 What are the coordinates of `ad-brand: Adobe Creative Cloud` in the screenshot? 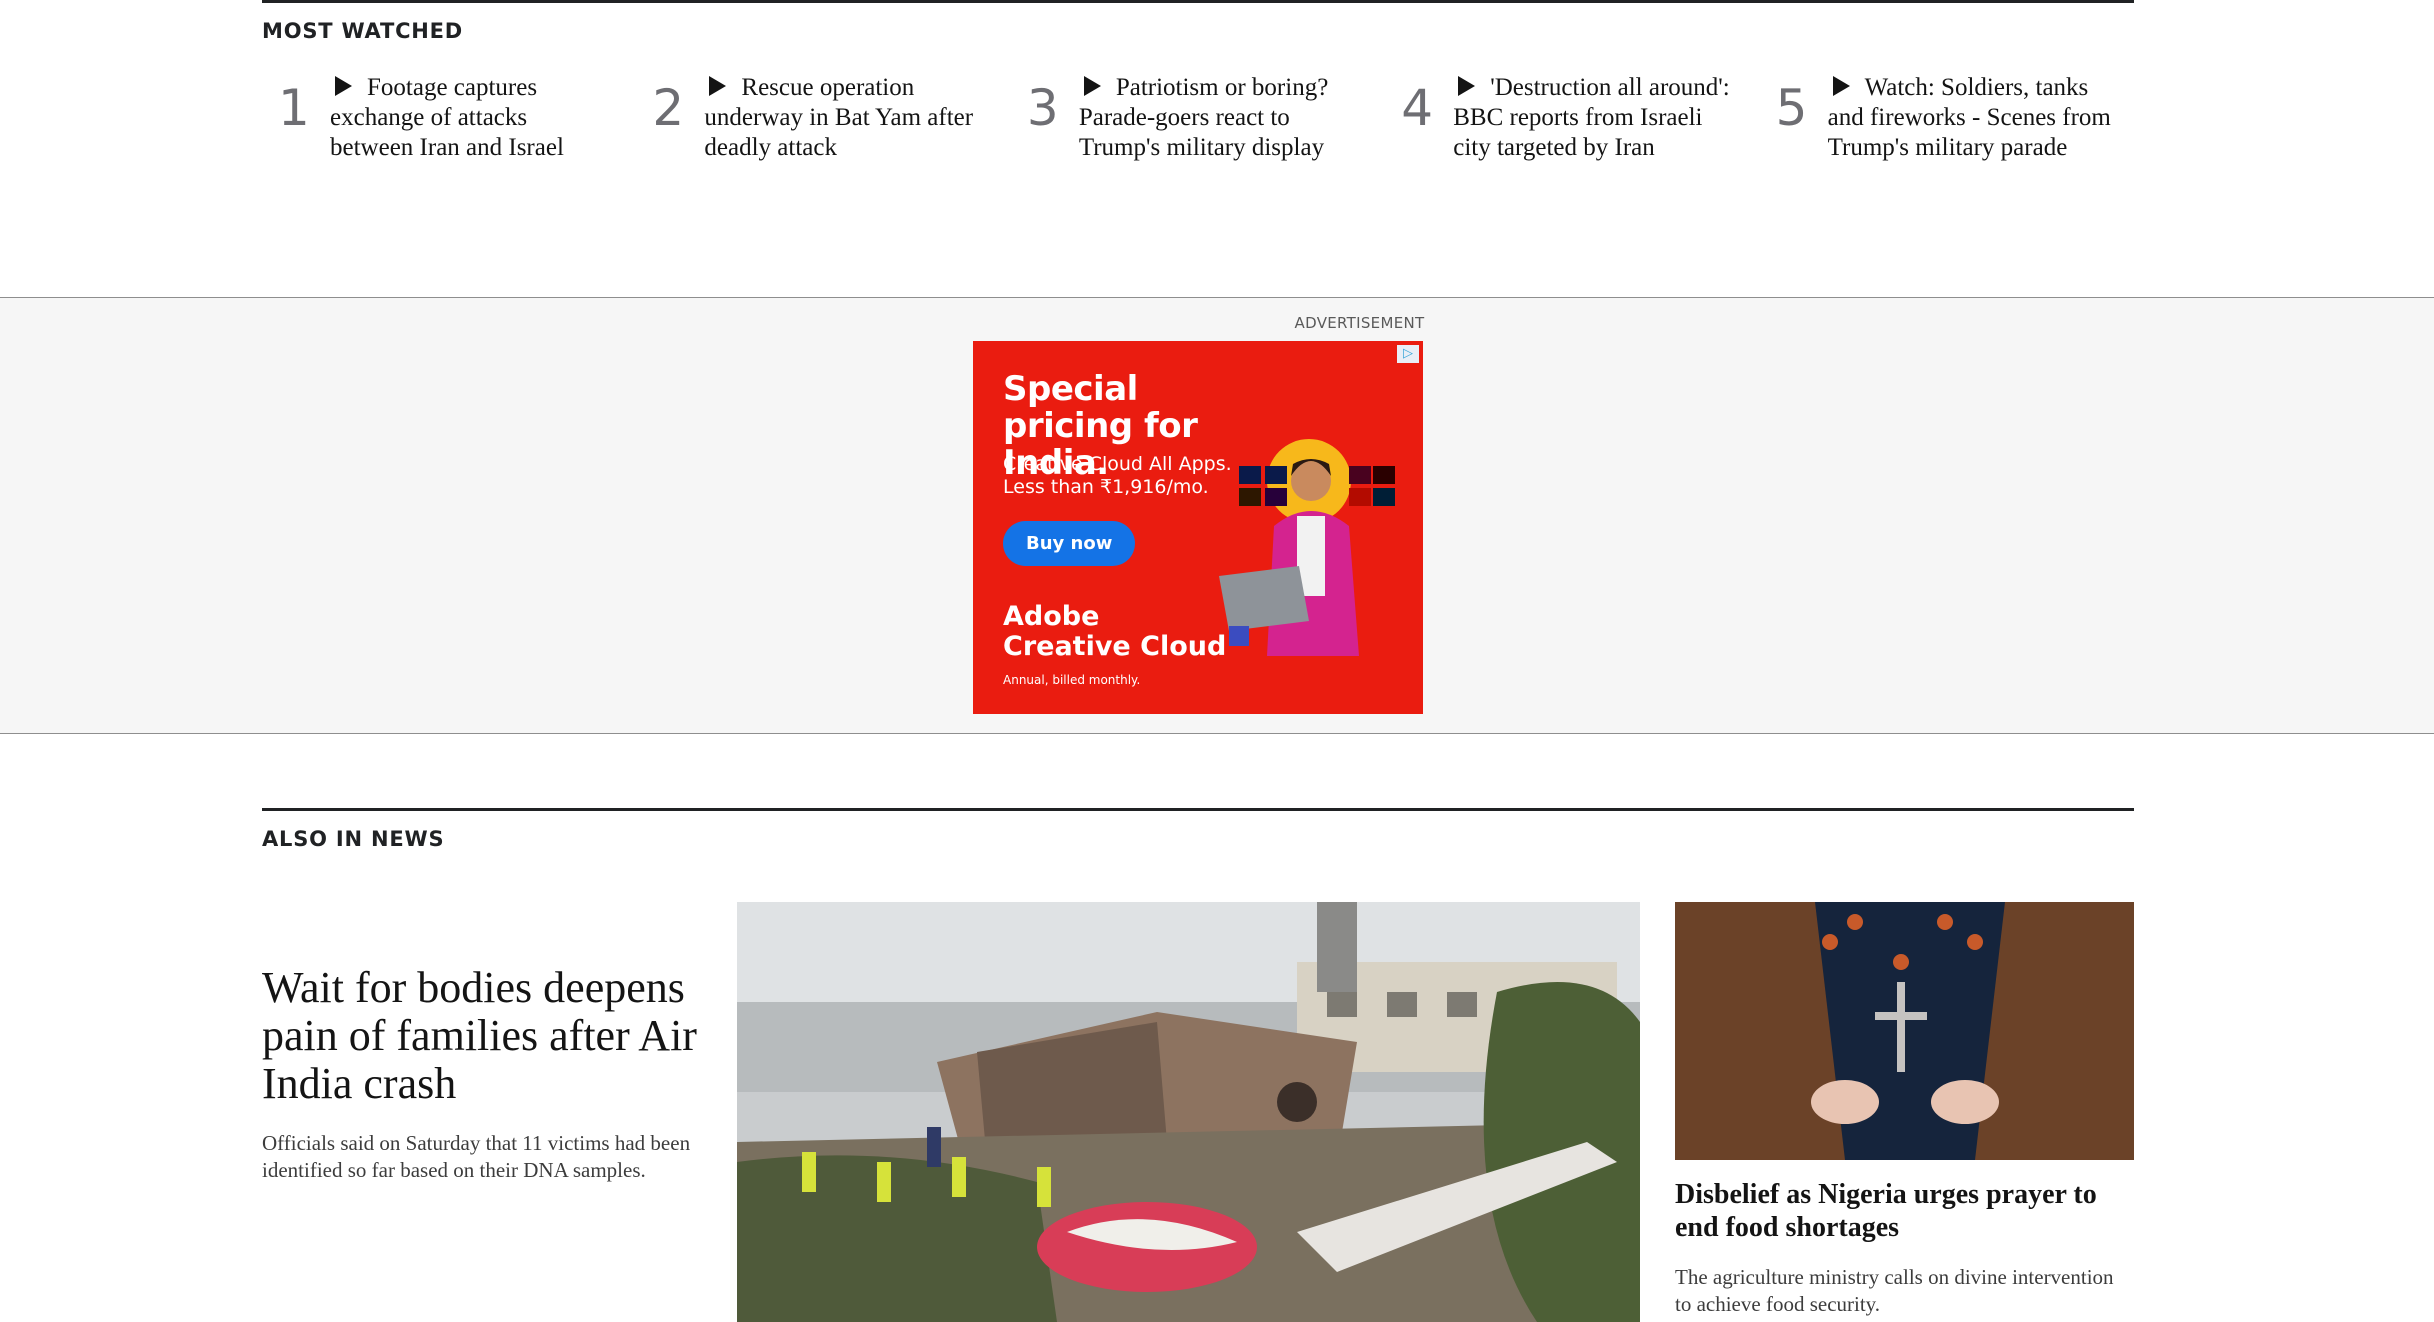 It's located at (1114, 632).